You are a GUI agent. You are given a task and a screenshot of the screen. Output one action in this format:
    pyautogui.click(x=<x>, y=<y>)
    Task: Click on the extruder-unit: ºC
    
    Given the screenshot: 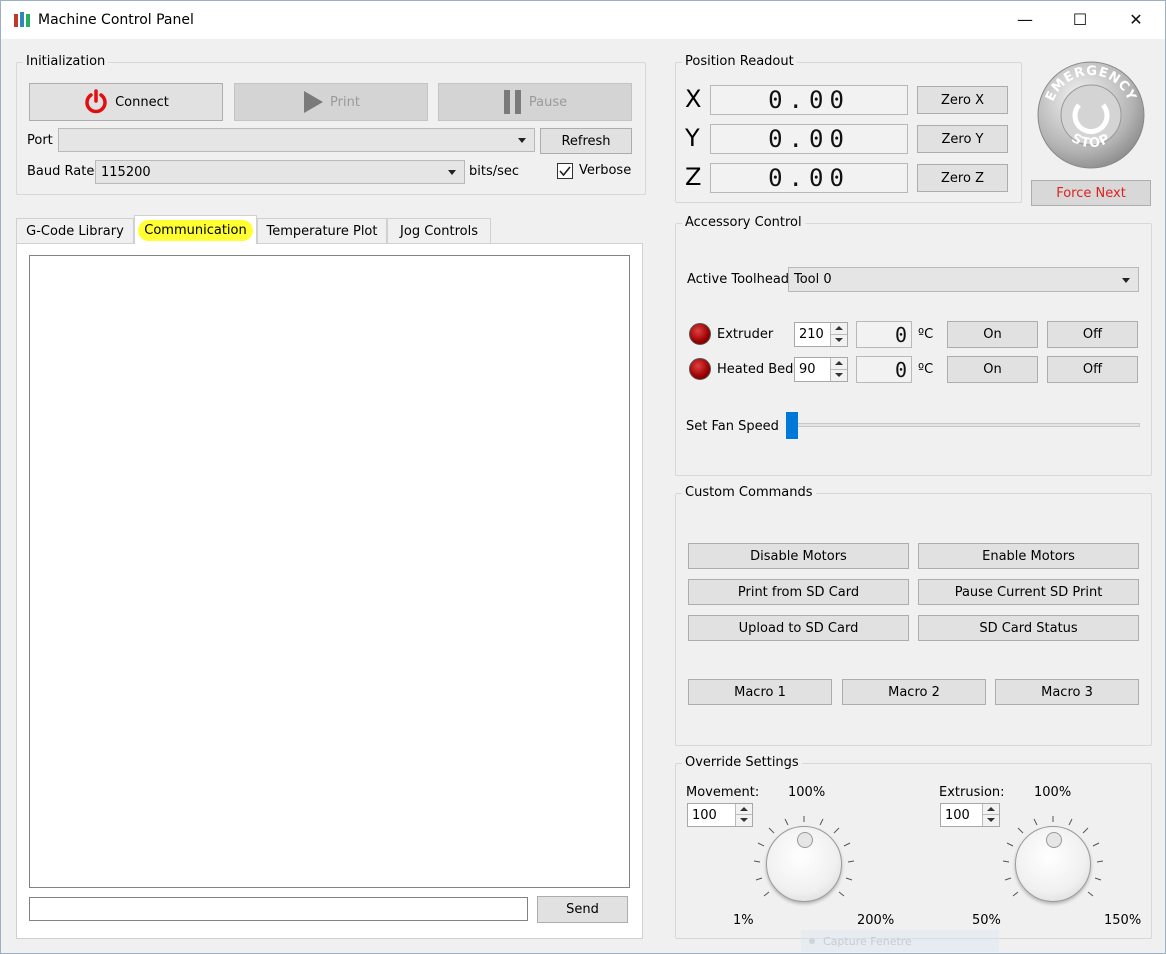 What is the action you would take?
    pyautogui.click(x=926, y=334)
    